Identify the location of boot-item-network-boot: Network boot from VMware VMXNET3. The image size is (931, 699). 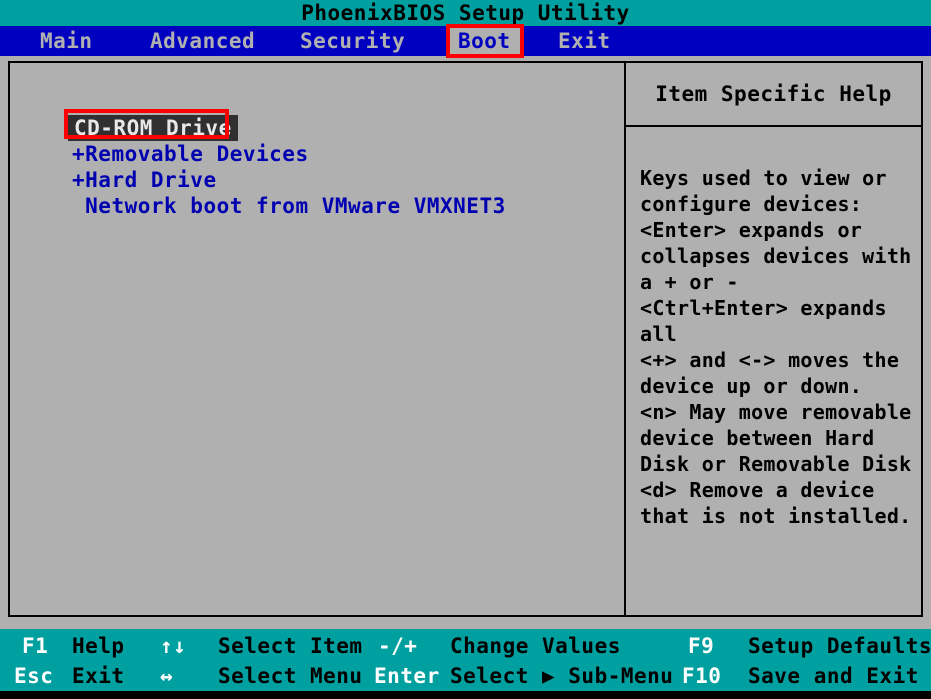
(338, 206).